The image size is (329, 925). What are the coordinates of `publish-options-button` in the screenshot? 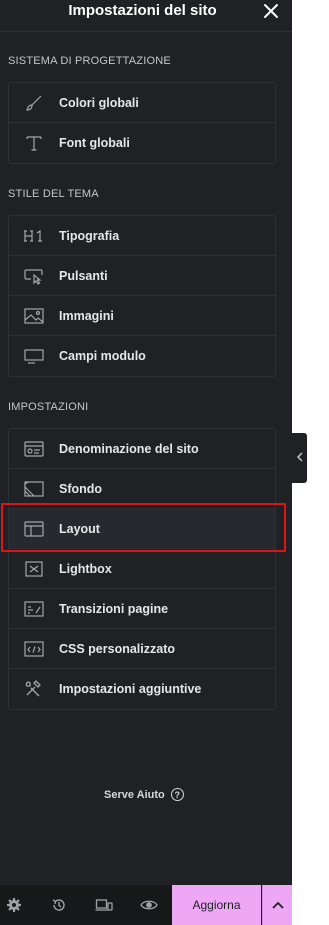 It's located at (277, 905).